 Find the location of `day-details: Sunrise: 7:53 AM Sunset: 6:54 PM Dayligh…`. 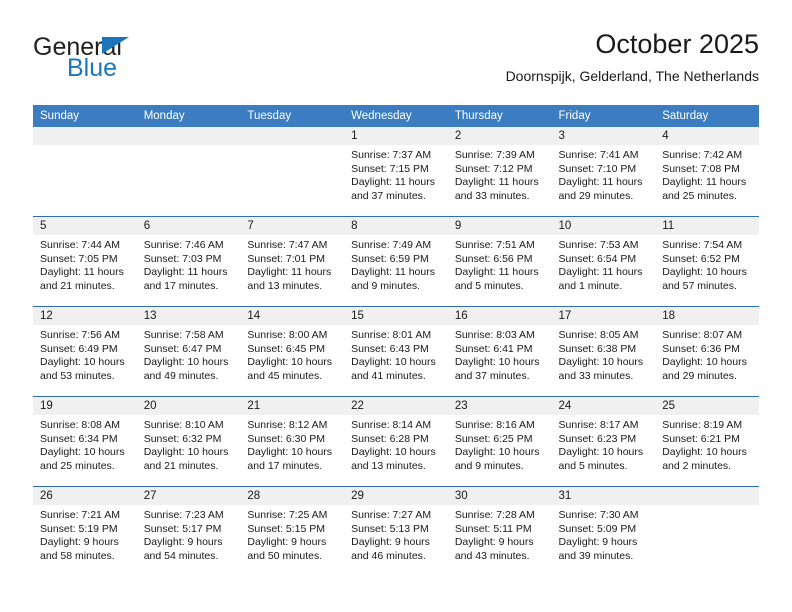

day-details: Sunrise: 7:53 AM Sunset: 6:54 PM Dayligh… is located at coordinates (604, 264).